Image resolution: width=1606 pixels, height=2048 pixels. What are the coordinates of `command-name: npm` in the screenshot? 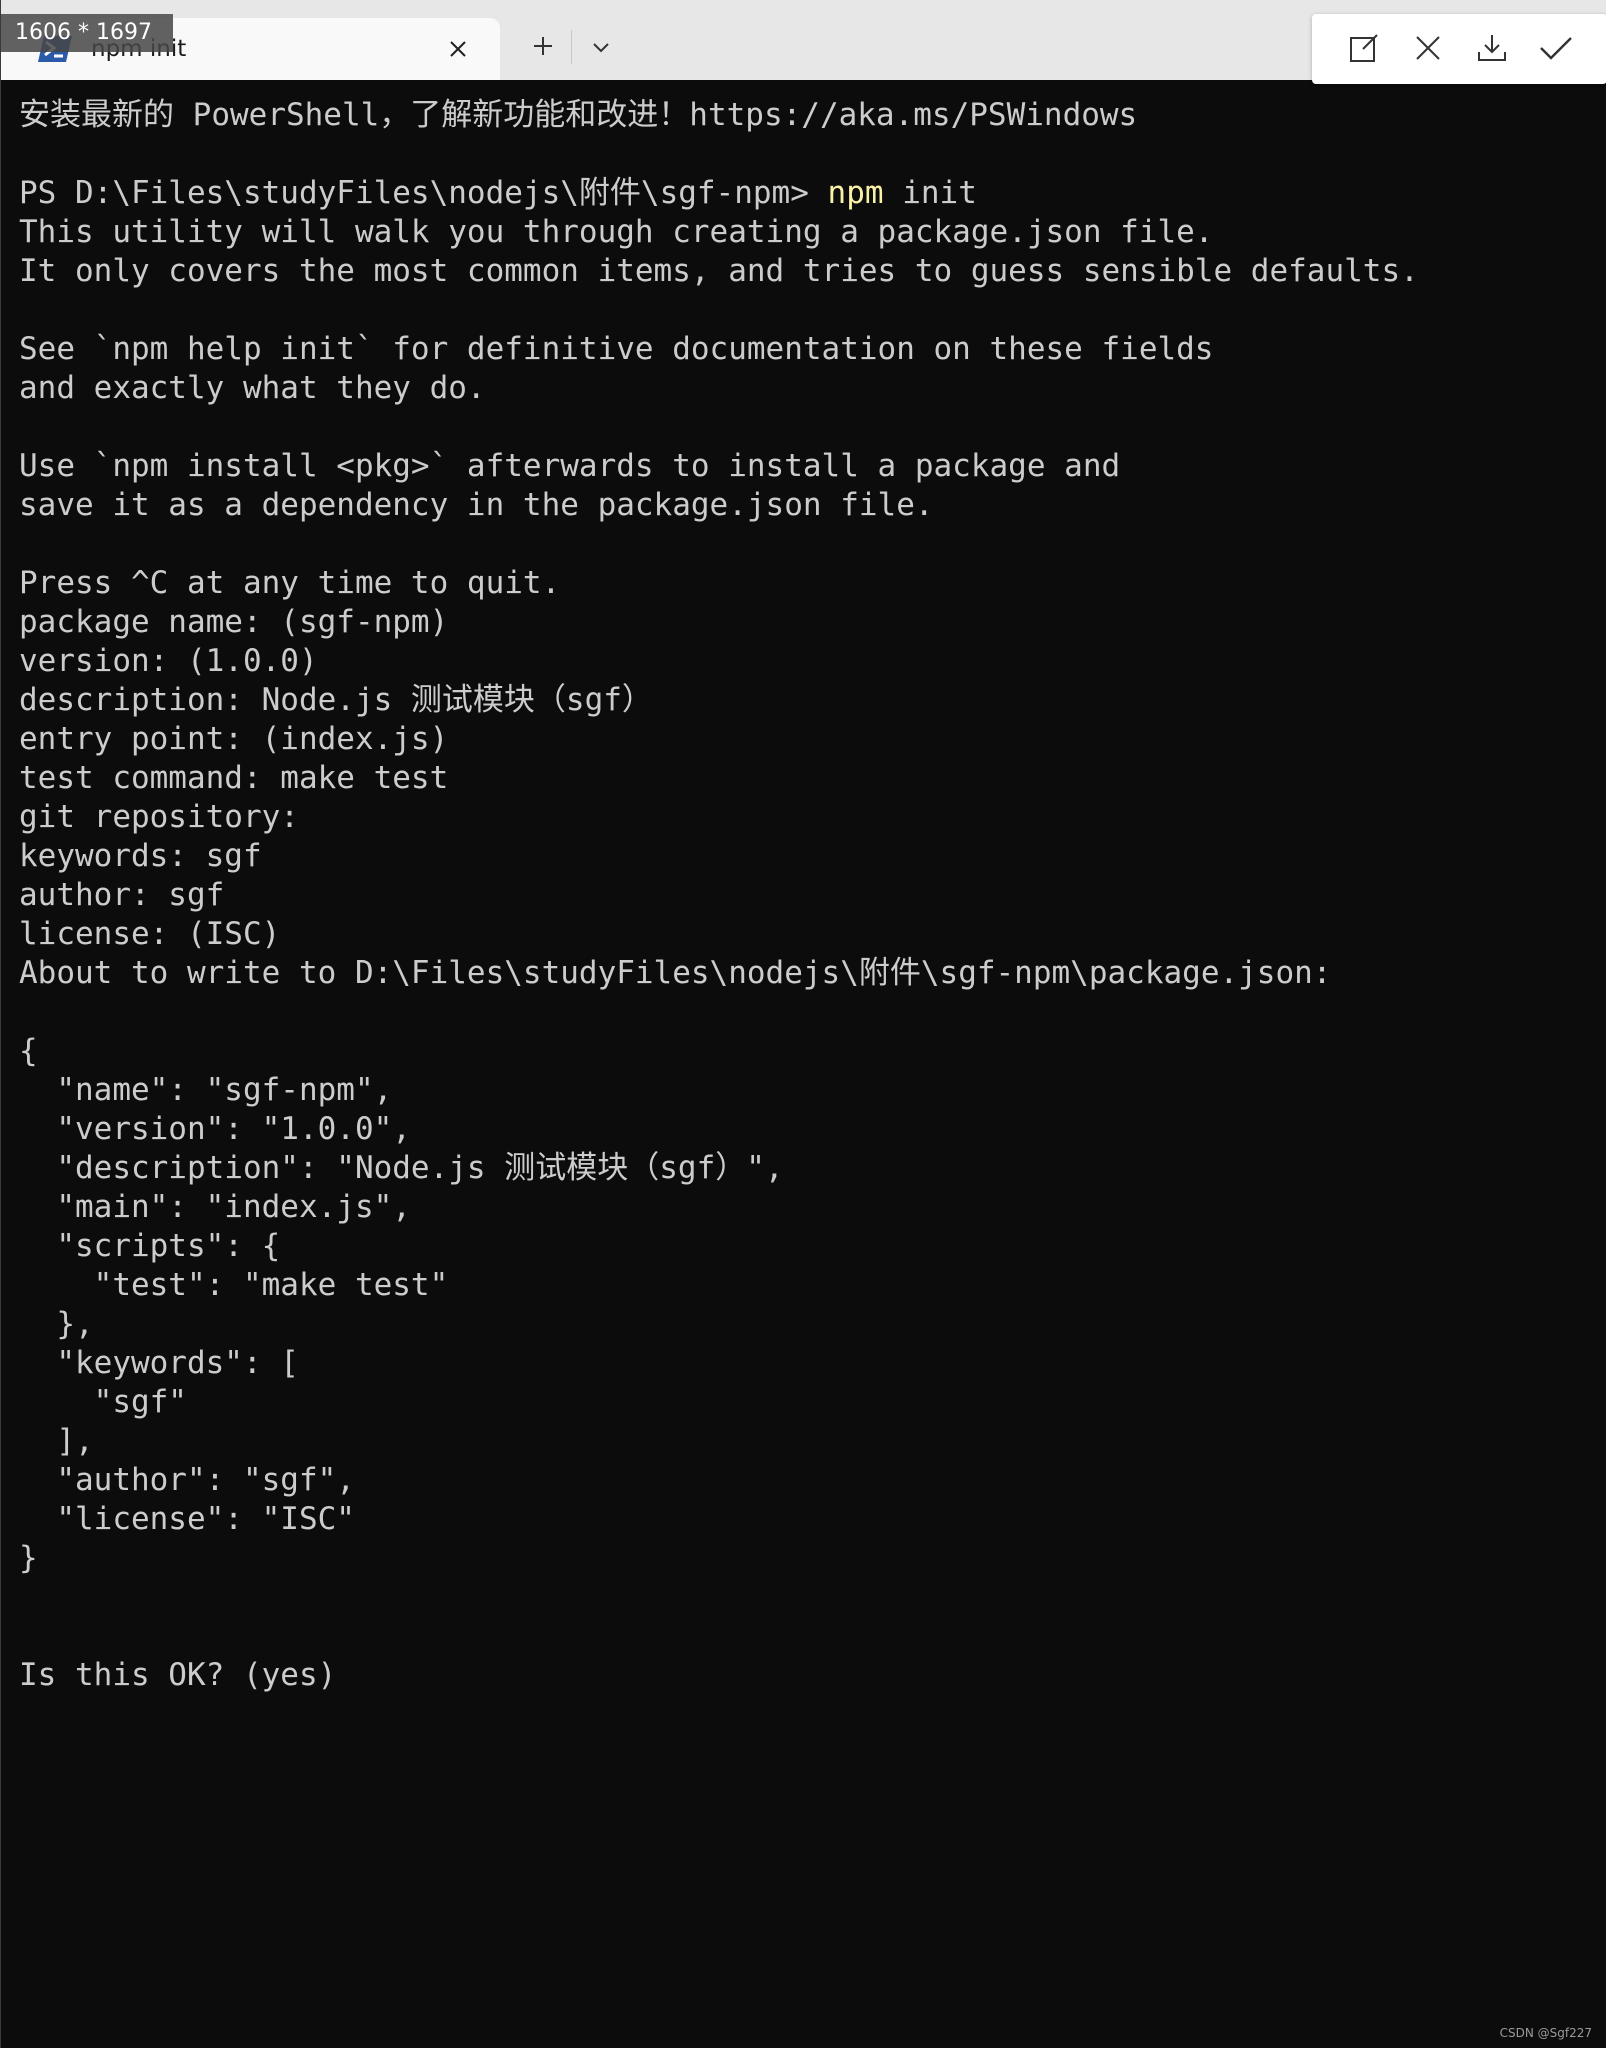 It's located at (855, 193).